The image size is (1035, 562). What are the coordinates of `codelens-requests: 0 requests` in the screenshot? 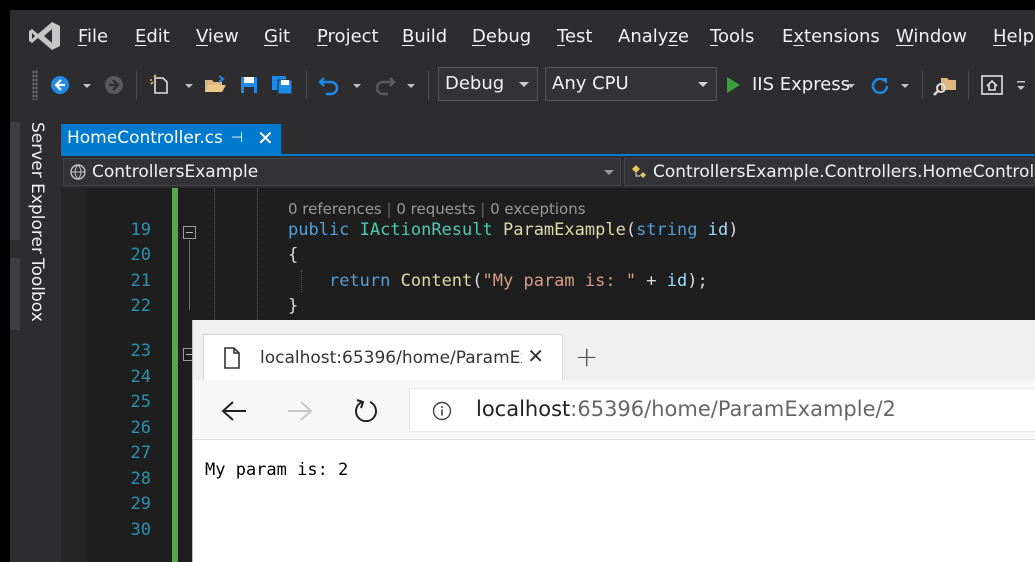 It's located at (435, 209).